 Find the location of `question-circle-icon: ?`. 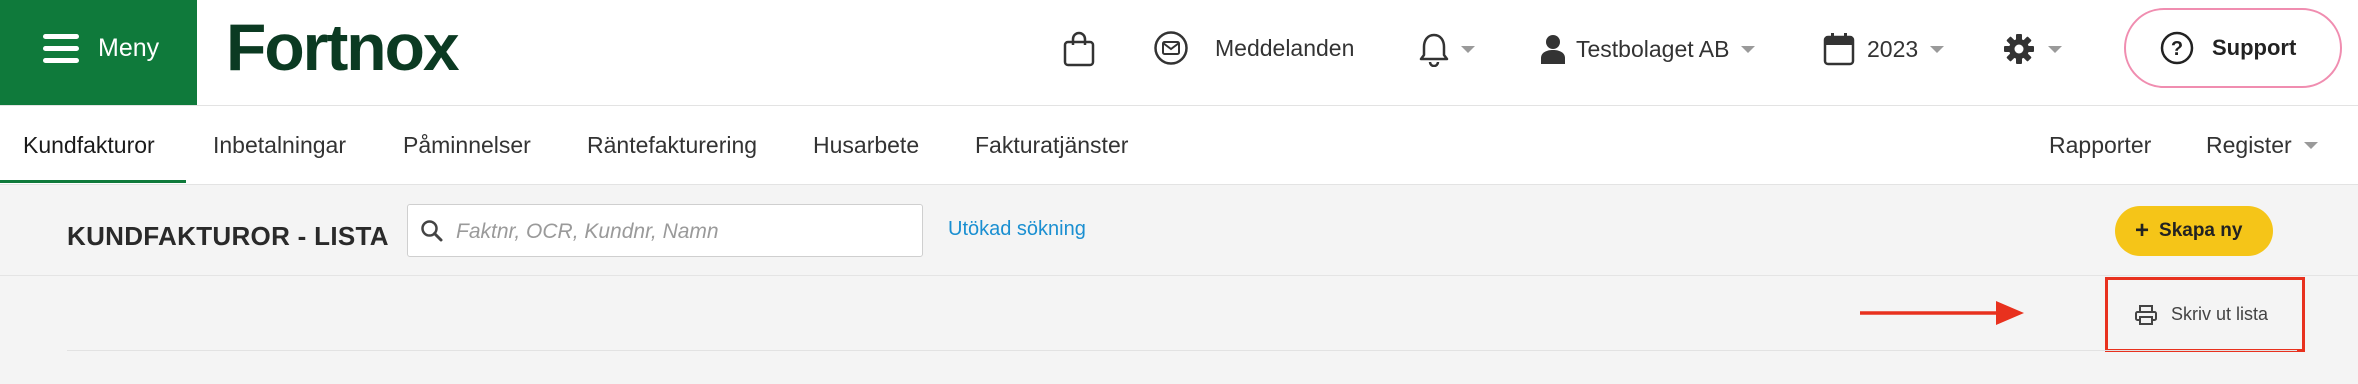

question-circle-icon: ? is located at coordinates (2177, 48).